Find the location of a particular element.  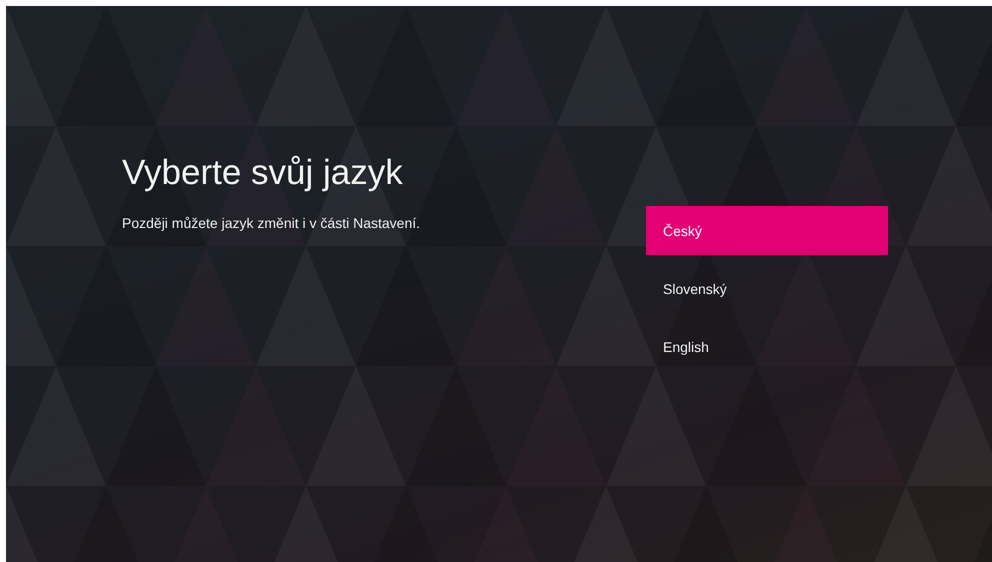

screen-title: Vyberte svůj jazyk is located at coordinates (263, 173).